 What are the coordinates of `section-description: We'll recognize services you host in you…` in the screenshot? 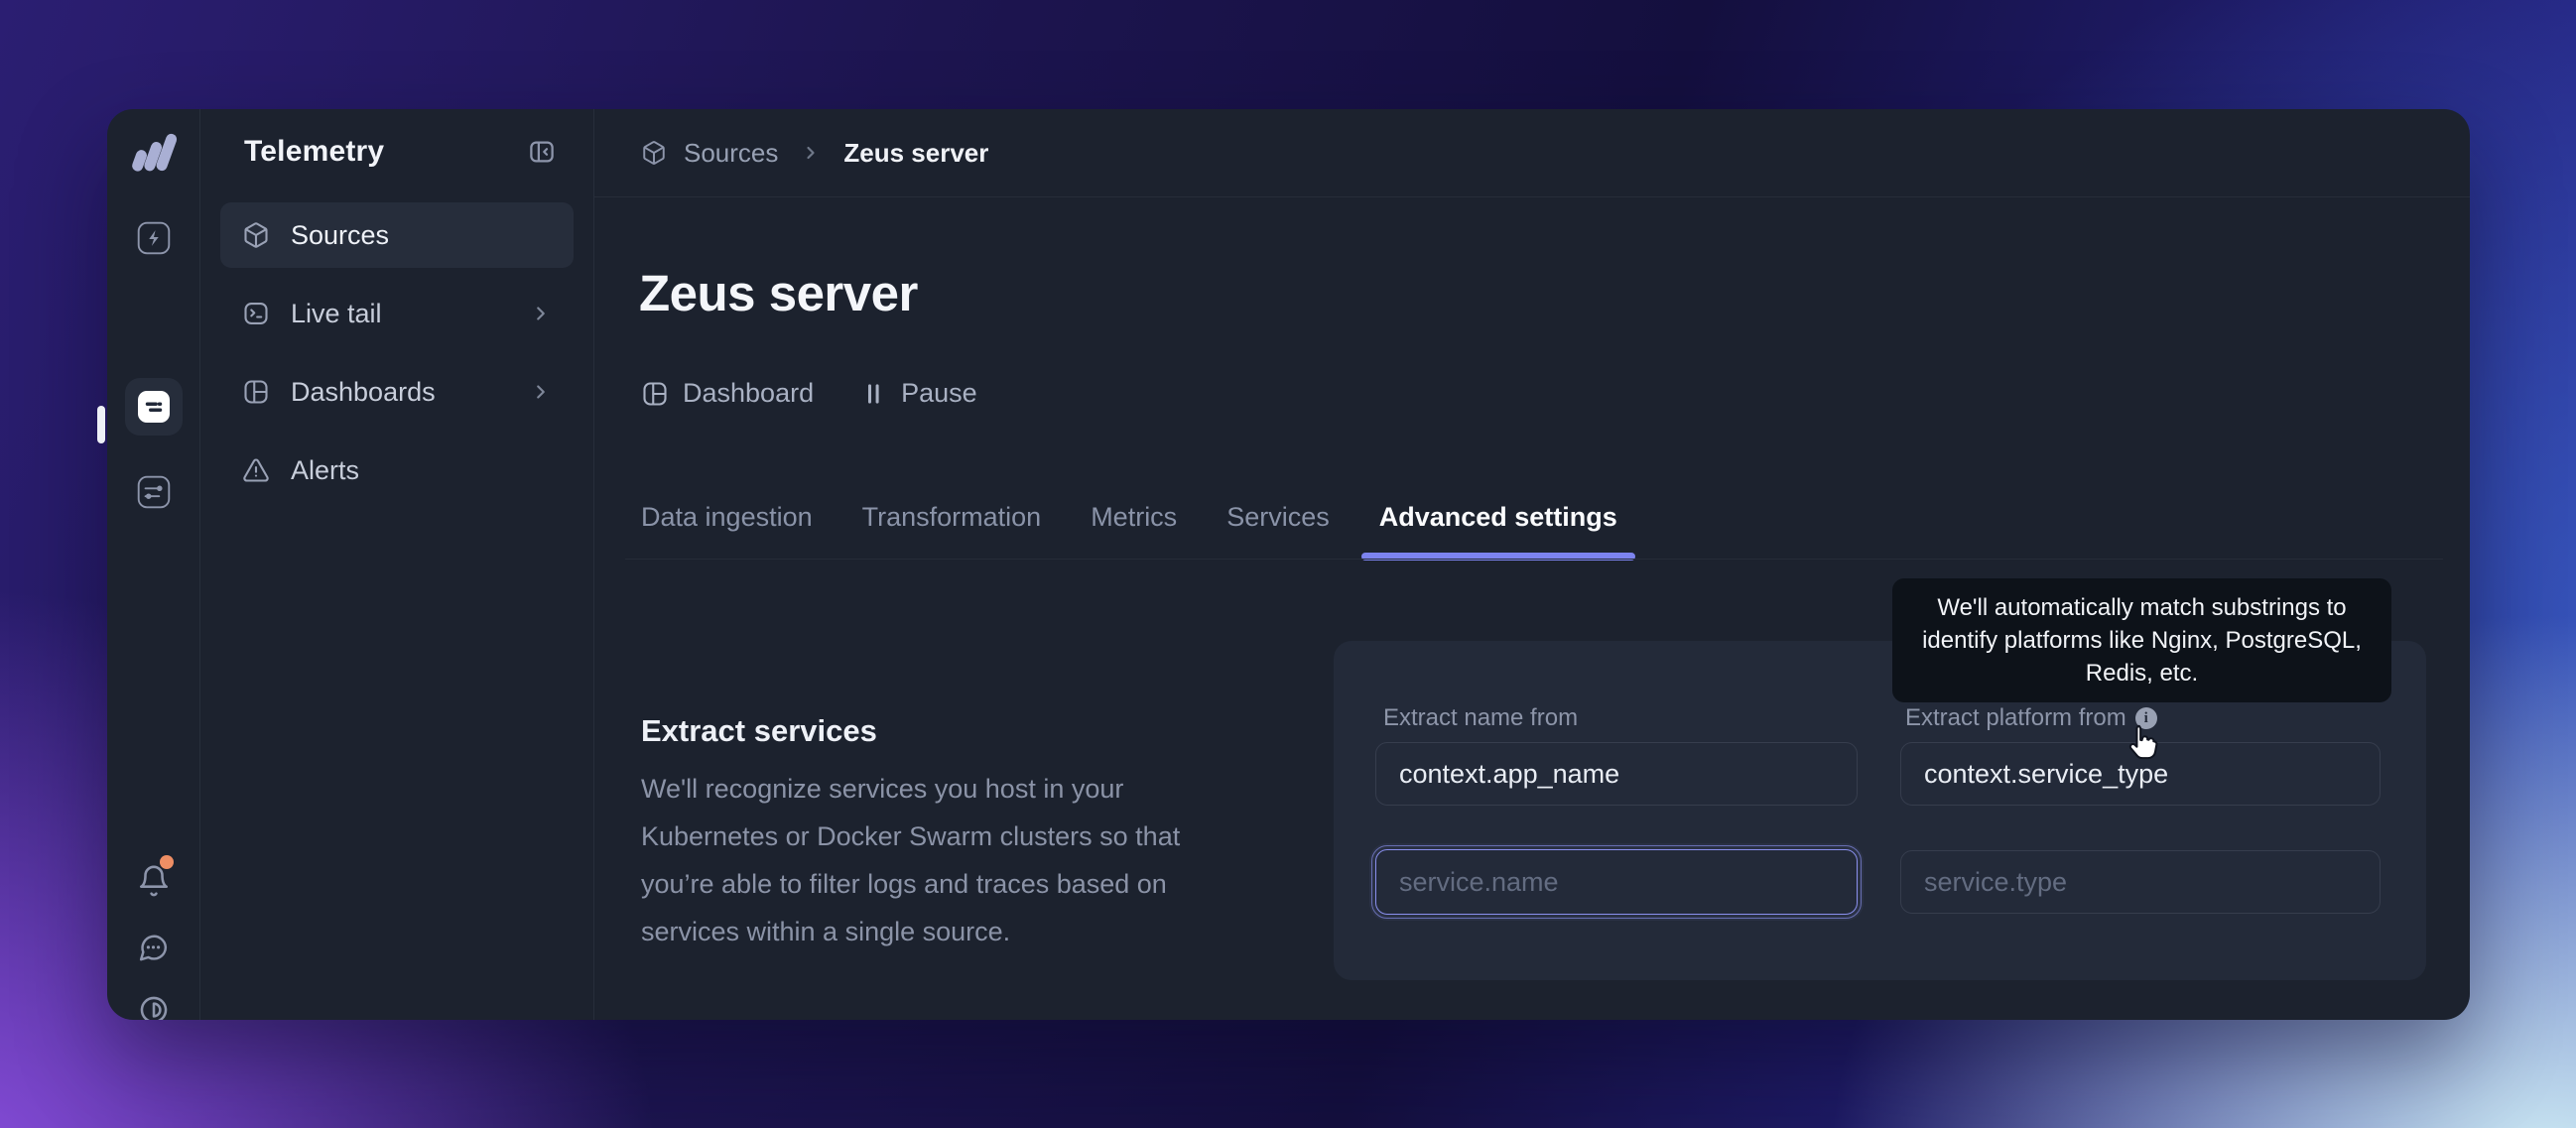 It's located at (911, 860).